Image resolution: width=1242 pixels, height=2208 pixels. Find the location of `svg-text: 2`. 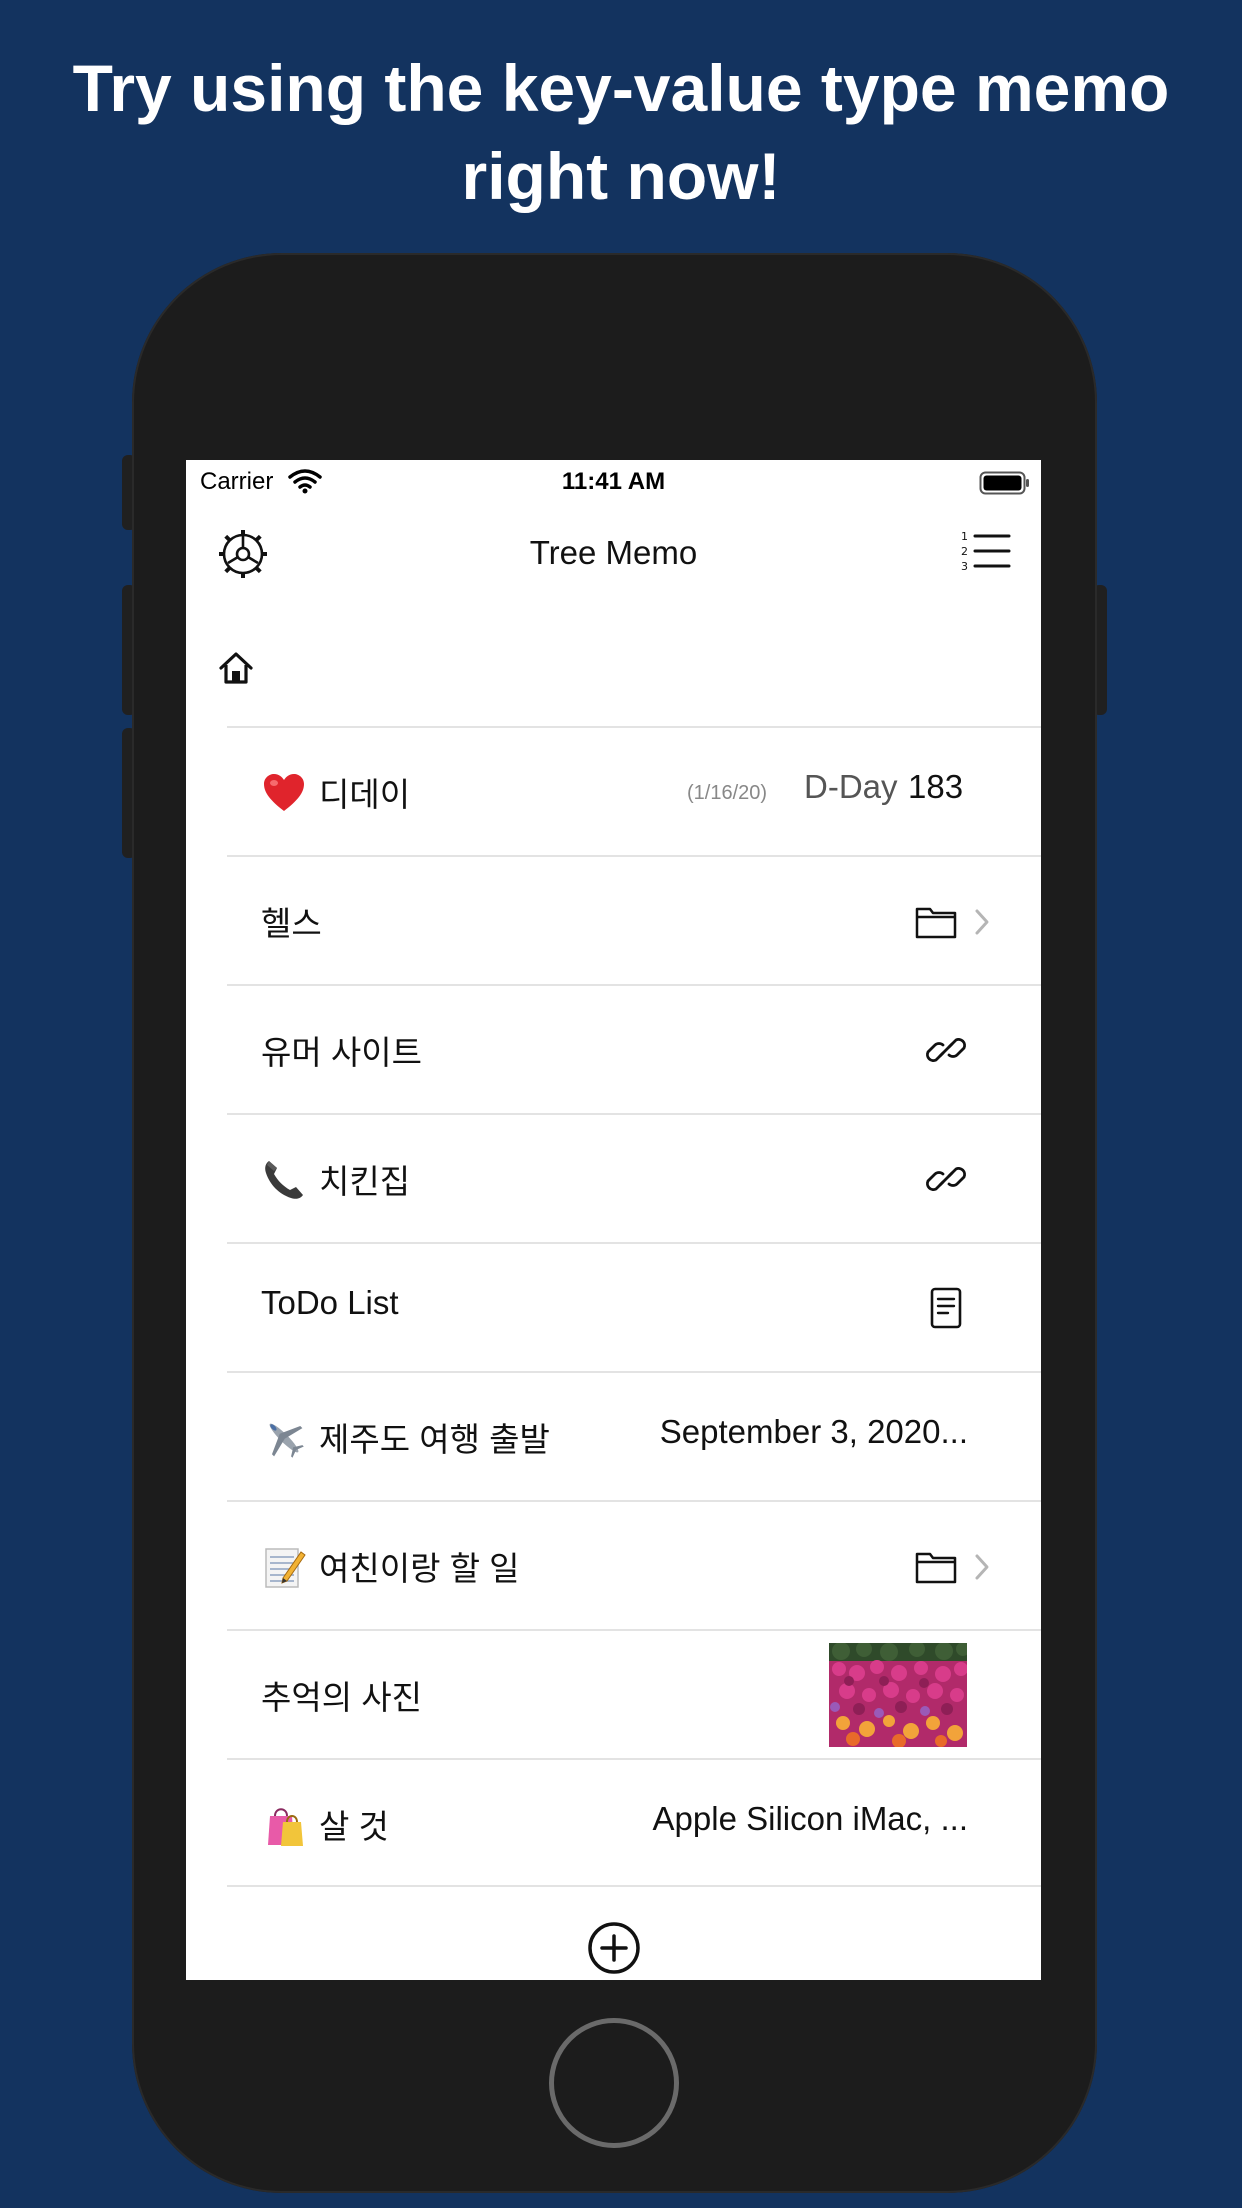

svg-text: 2 is located at coordinates (964, 551).